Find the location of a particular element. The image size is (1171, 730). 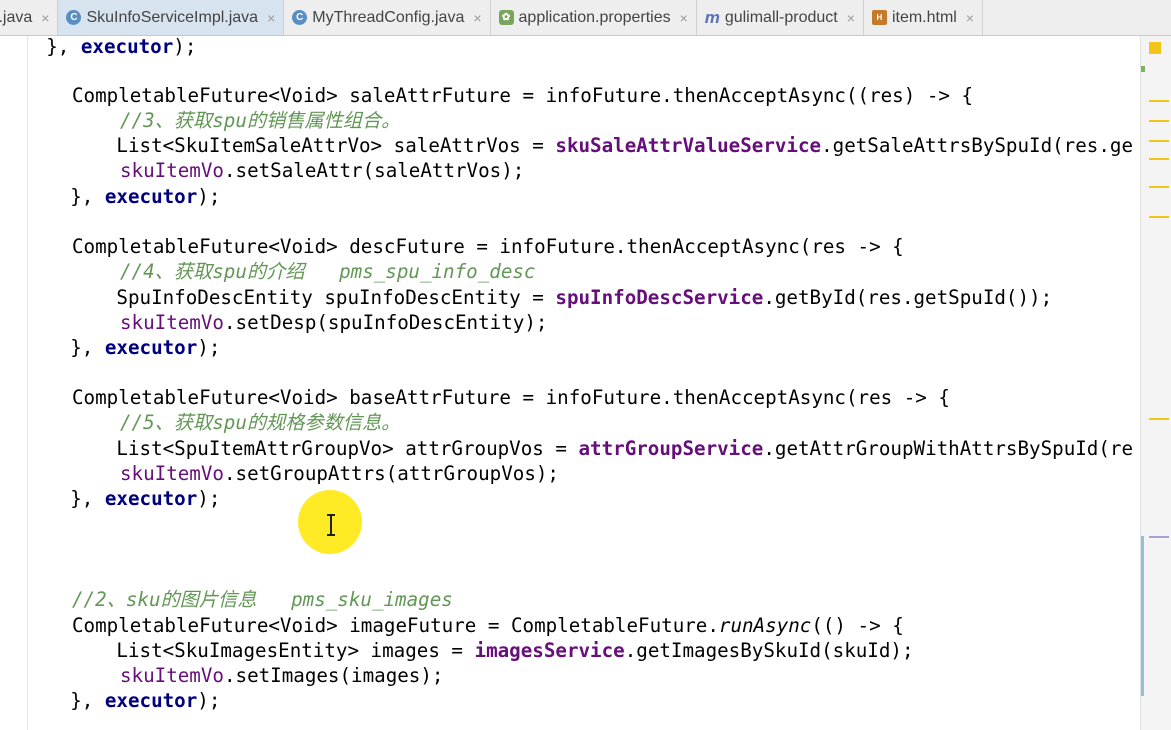

tab-item-html: H item.html × is located at coordinates (924, 17).